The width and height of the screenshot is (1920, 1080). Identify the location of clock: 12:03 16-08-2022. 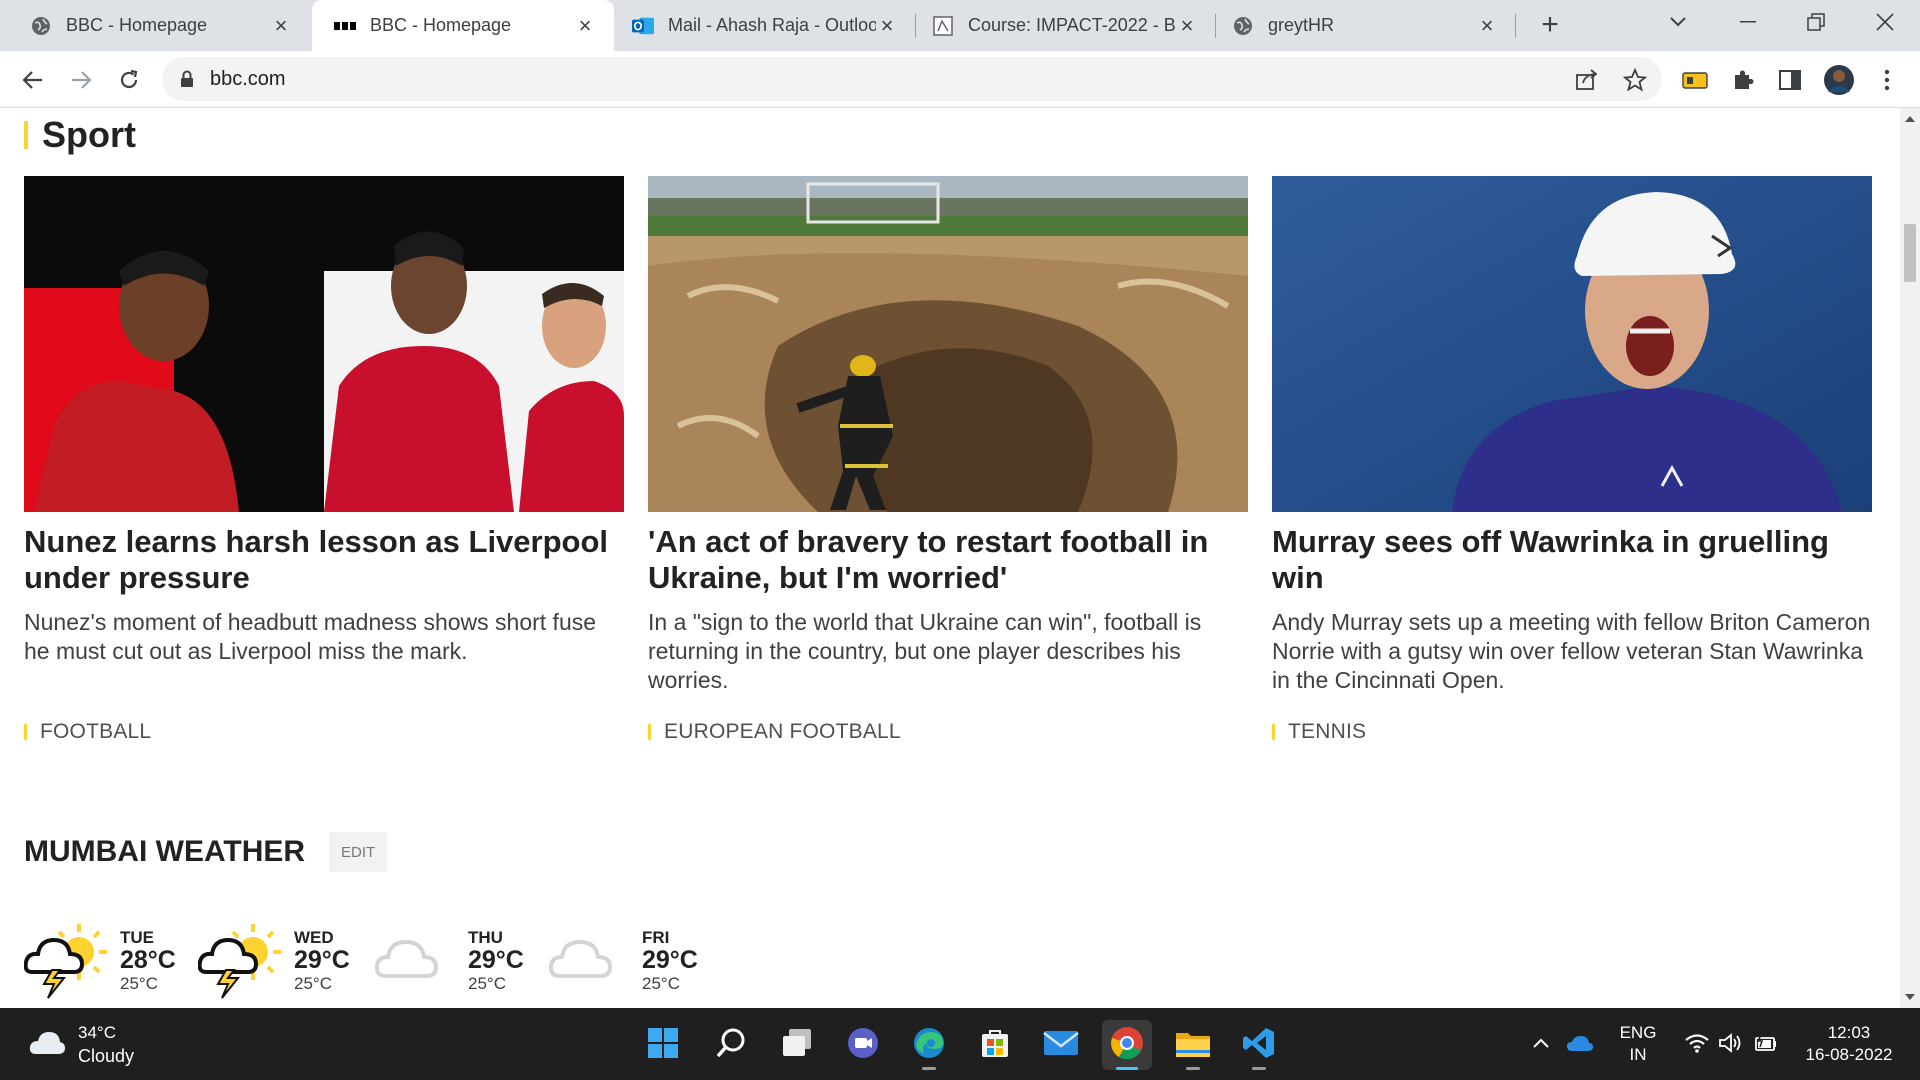
(1849, 1044).